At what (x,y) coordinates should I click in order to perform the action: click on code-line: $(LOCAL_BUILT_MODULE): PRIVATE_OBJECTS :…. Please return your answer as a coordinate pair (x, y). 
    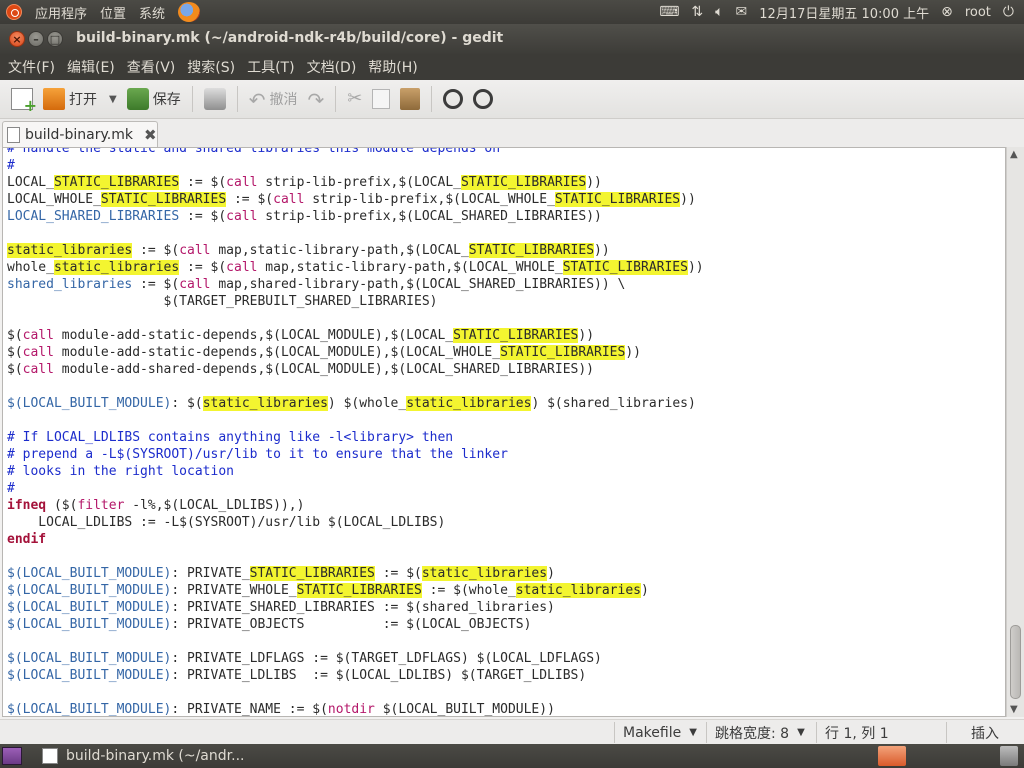
    Looking at the image, I should click on (355, 624).